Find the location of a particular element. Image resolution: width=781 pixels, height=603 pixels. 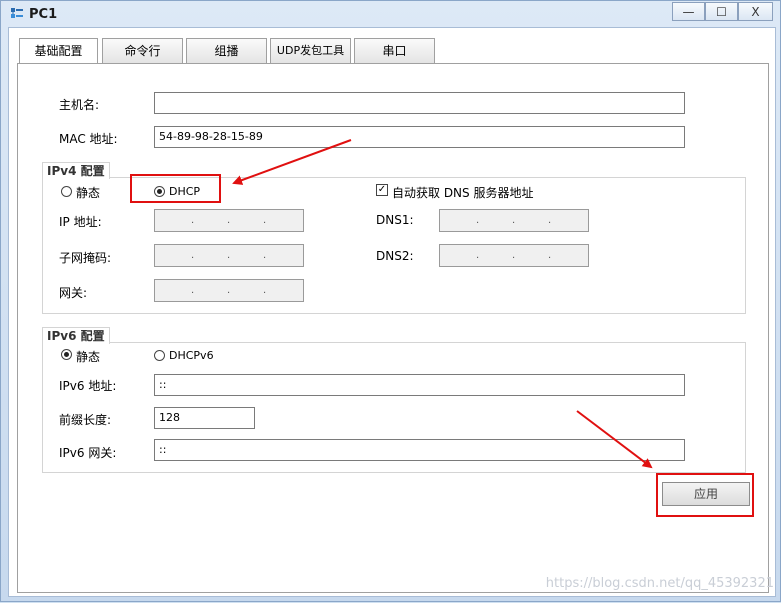

apply-arrow is located at coordinates (614, 439).